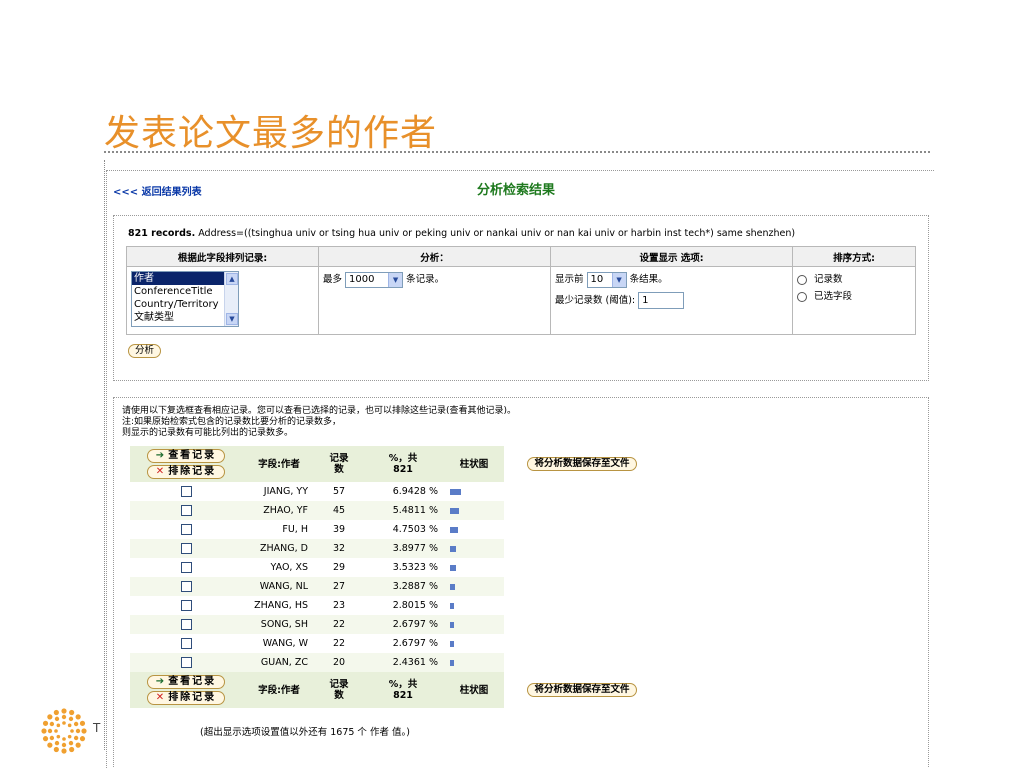 This screenshot has height=768, width=1024. I want to click on field-option-doctype: 文献类型, so click(178, 317).